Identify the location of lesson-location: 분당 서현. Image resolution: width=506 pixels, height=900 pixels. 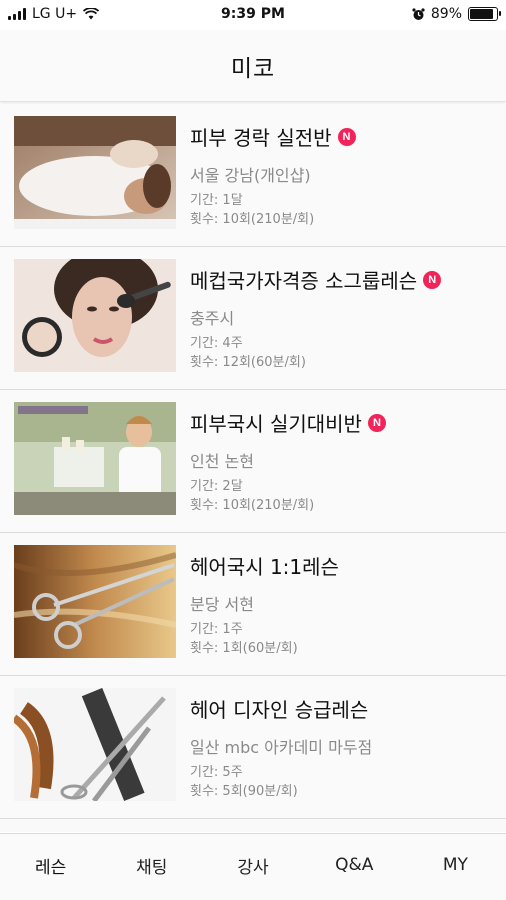
(222, 604).